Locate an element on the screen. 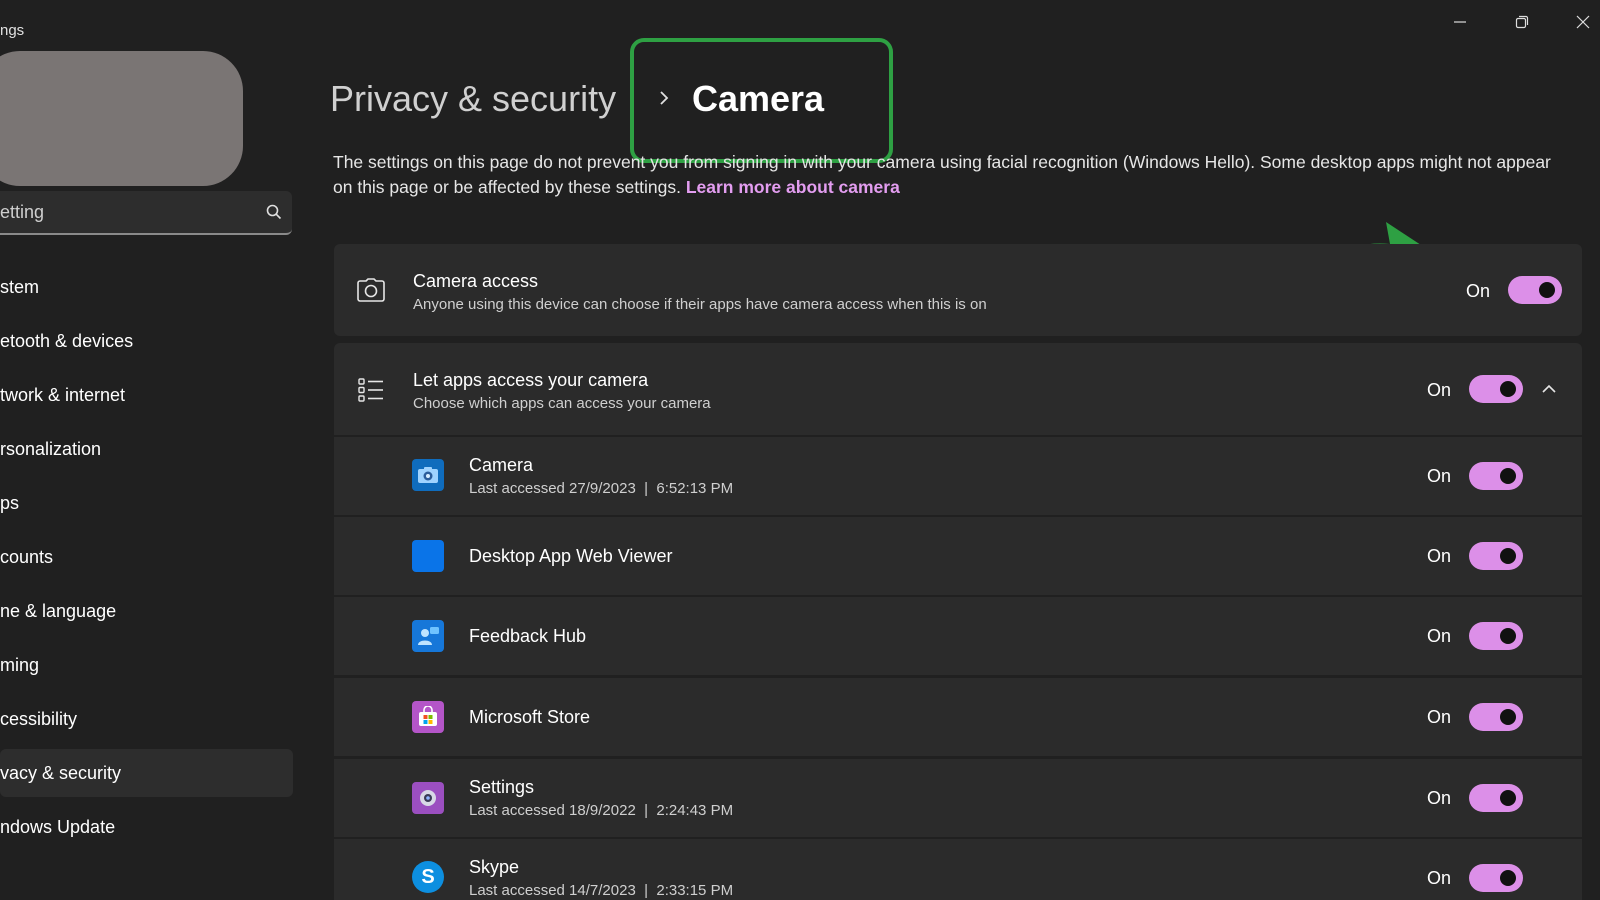  skype-letter: S is located at coordinates (428, 876).